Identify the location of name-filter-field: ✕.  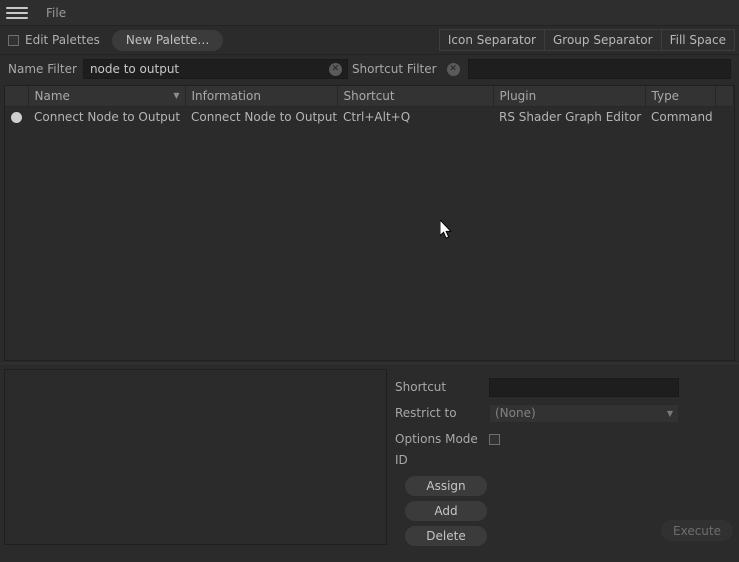
(215, 69).